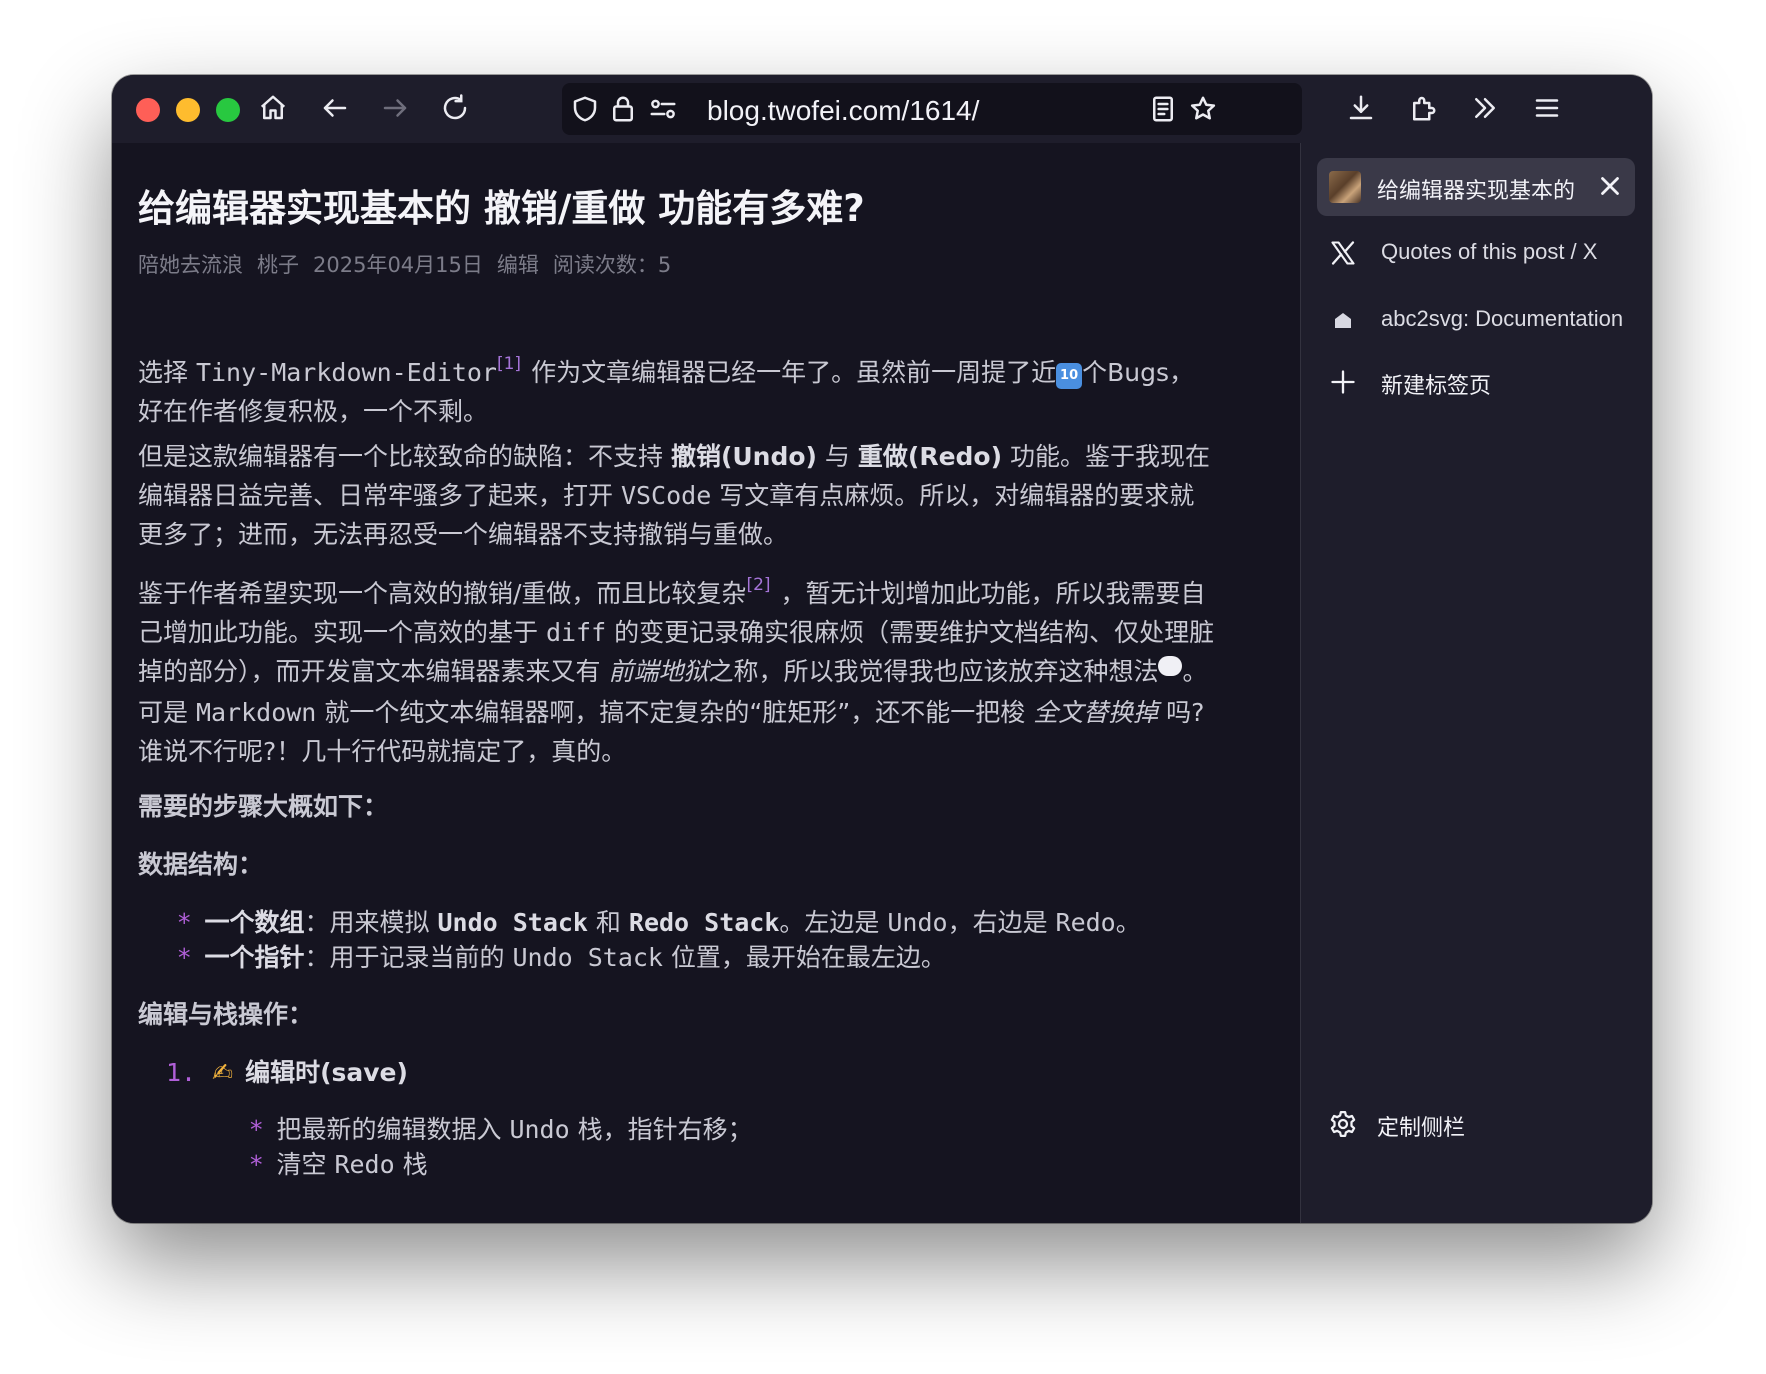  I want to click on p4-markdown: Markdown, so click(256, 712).